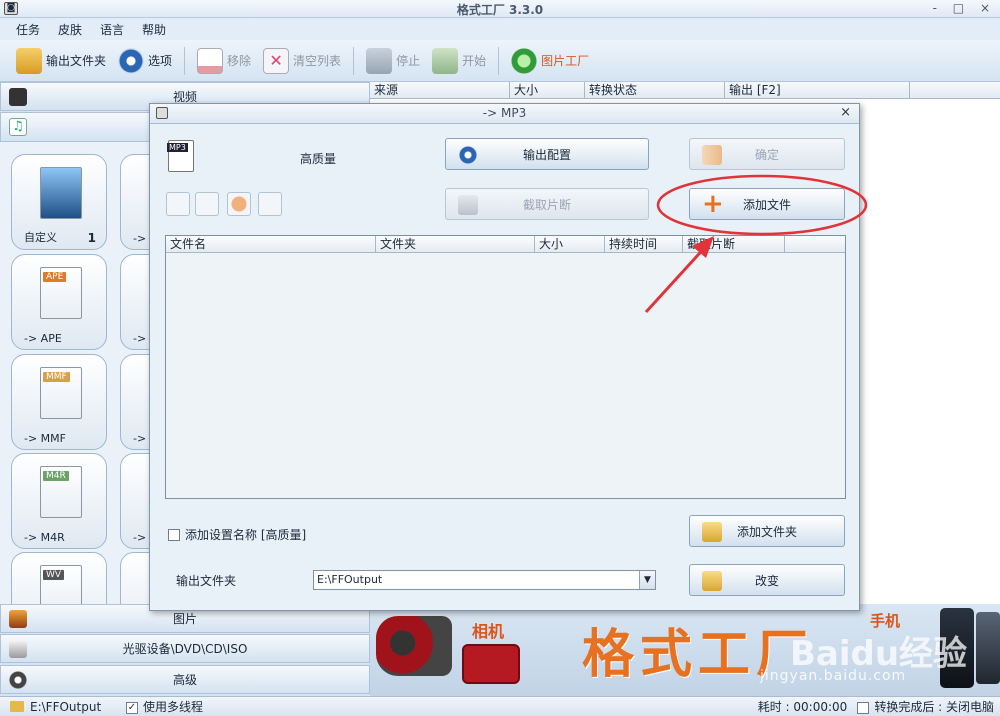  Describe the element at coordinates (174, 534) in the screenshot. I see `add-setting-name-checkbox` at that location.